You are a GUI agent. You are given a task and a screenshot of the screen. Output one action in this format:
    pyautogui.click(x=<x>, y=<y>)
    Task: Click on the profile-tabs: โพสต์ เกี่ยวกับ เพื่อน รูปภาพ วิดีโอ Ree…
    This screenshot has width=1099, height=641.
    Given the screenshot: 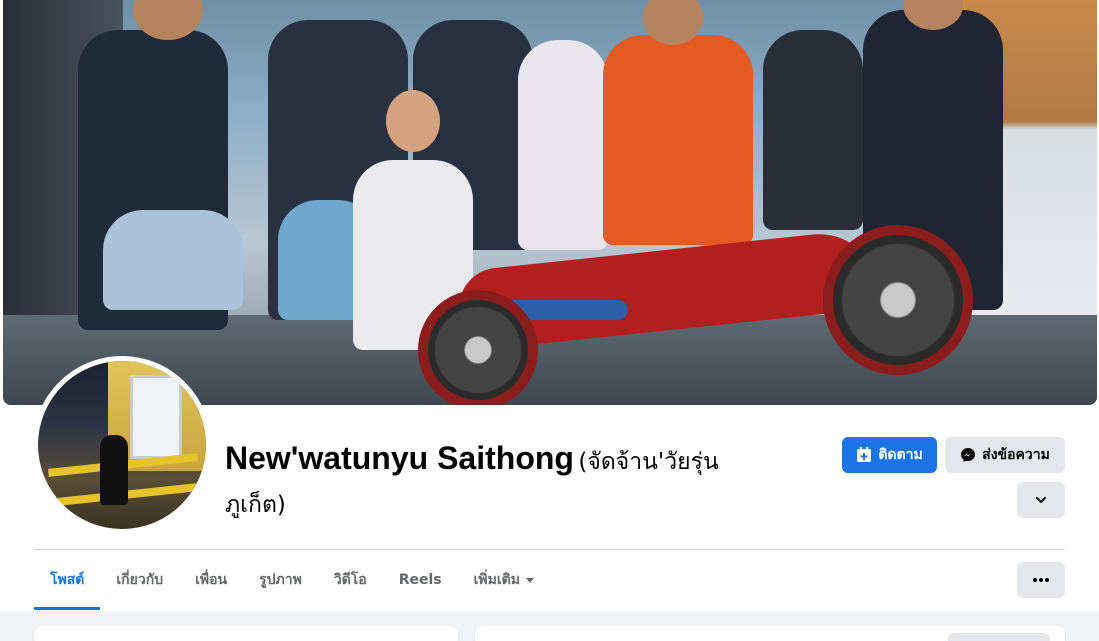 What is the action you would take?
    pyautogui.click(x=292, y=580)
    